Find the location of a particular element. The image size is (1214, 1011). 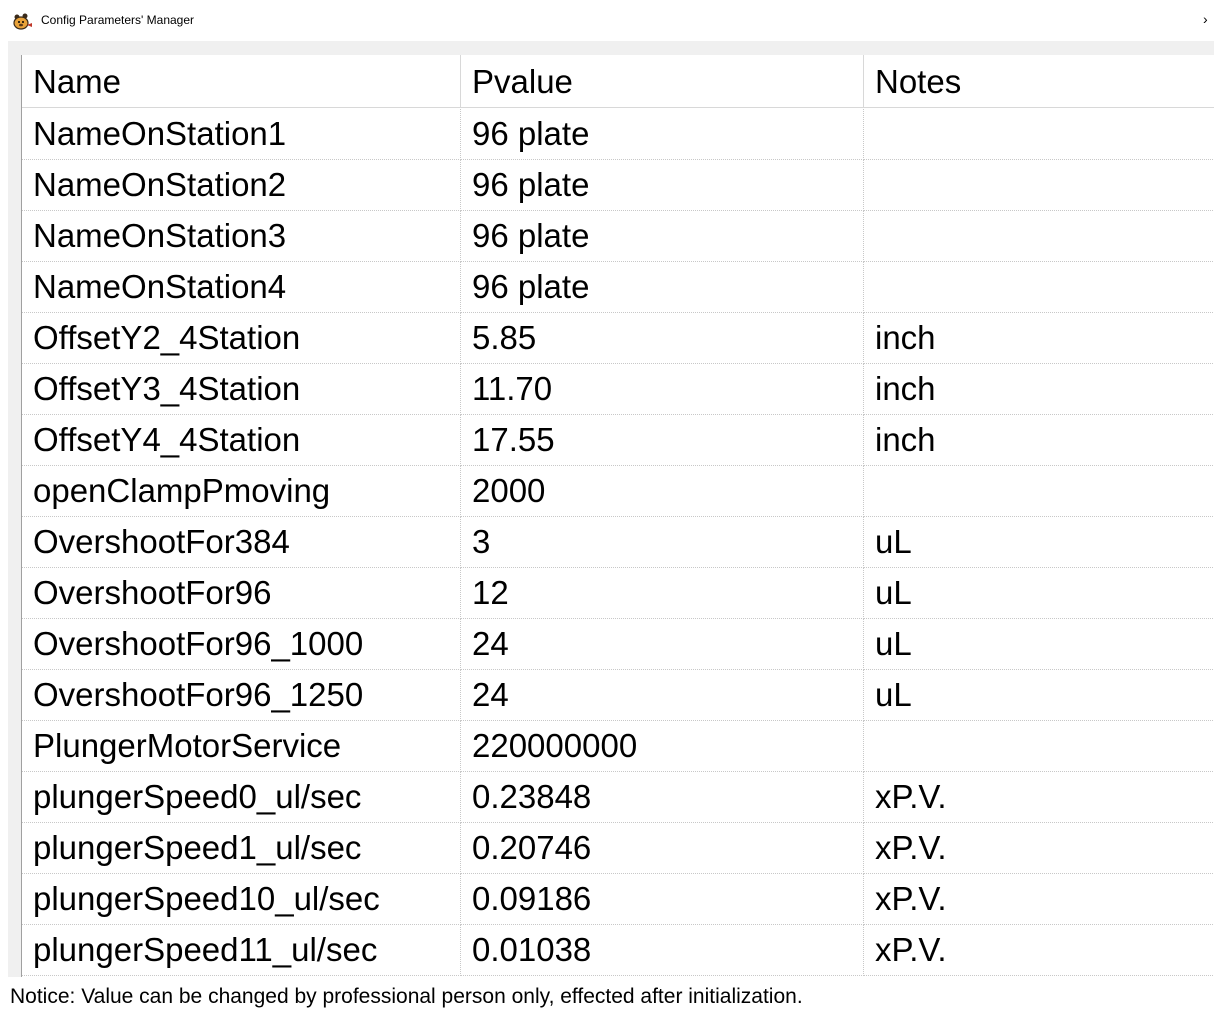

table-row: plungerSpeed11_ul/sec 0.01038 xP.V. is located at coordinates (618, 950).